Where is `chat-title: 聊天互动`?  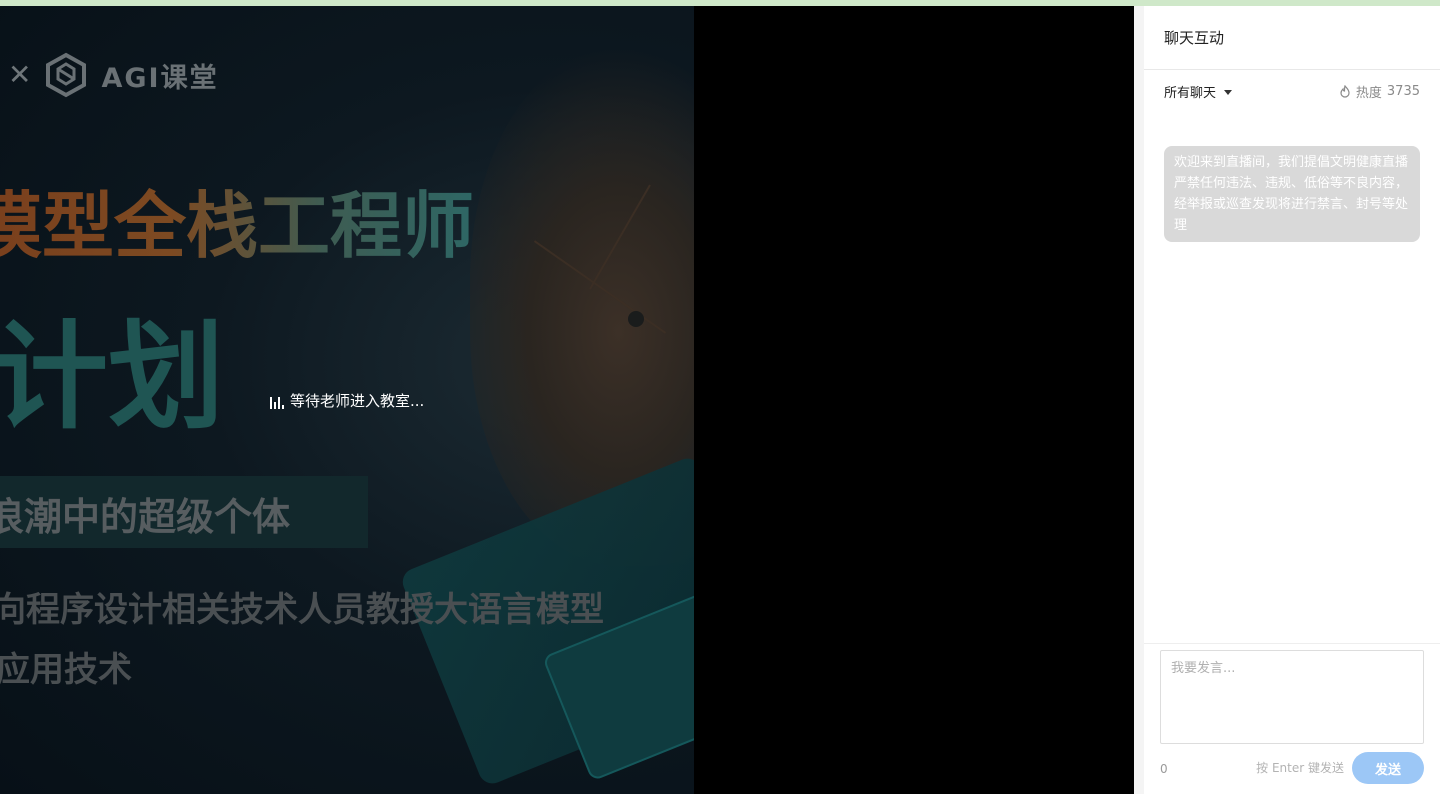
chat-title: 聊天互动 is located at coordinates (1194, 38).